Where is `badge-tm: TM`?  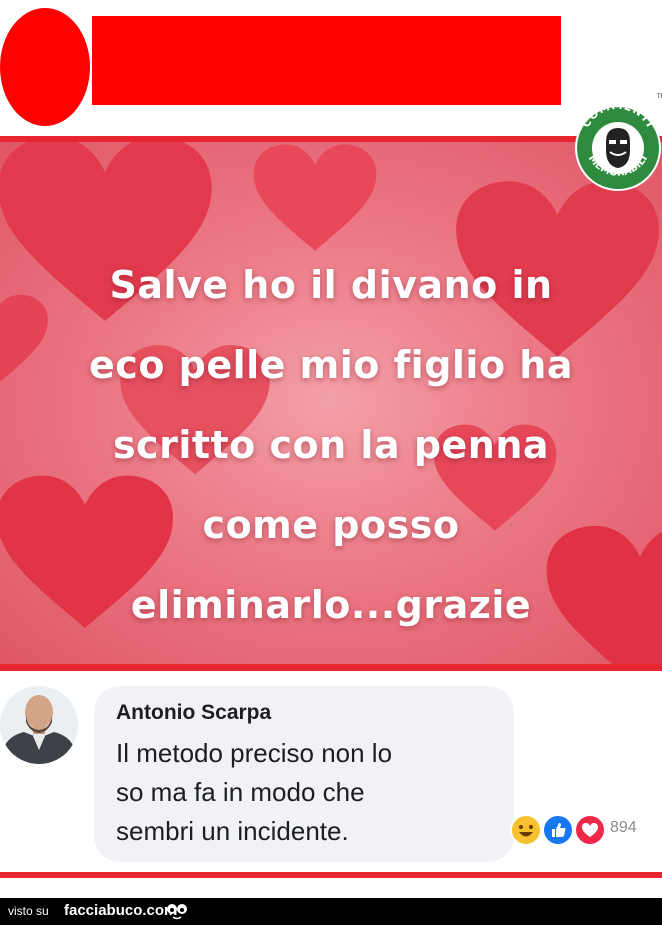 badge-tm: TM is located at coordinates (659, 96).